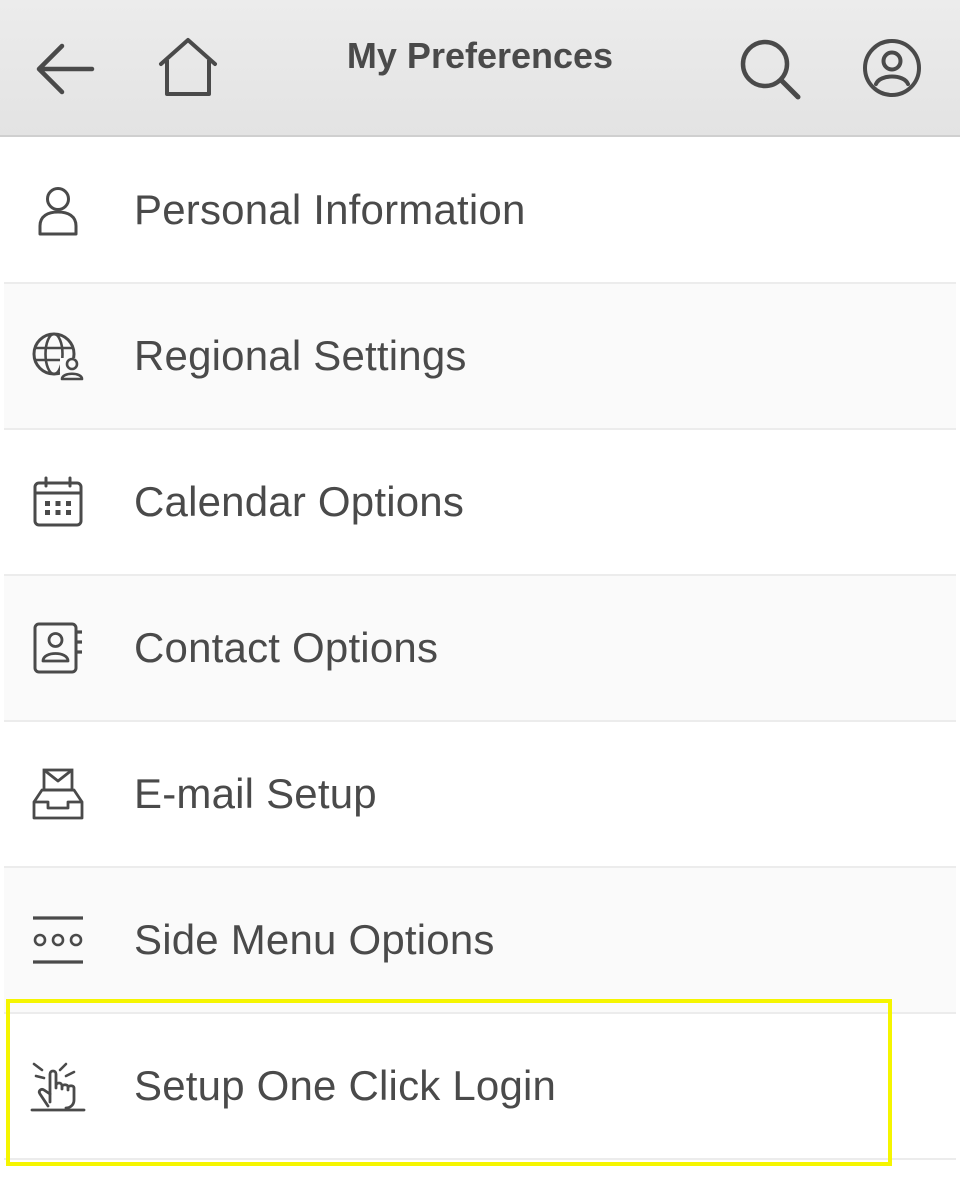 The height and width of the screenshot is (1200, 960). I want to click on search-button, so click(770, 69).